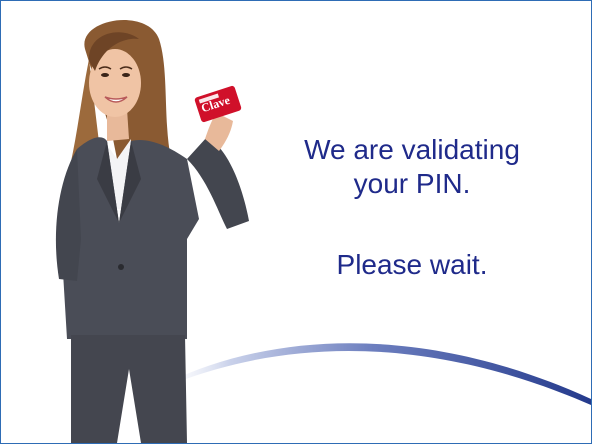 The width and height of the screenshot is (592, 444). What do you see at coordinates (412, 264) in the screenshot?
I see `please-wait-text: Please wait.` at bounding box center [412, 264].